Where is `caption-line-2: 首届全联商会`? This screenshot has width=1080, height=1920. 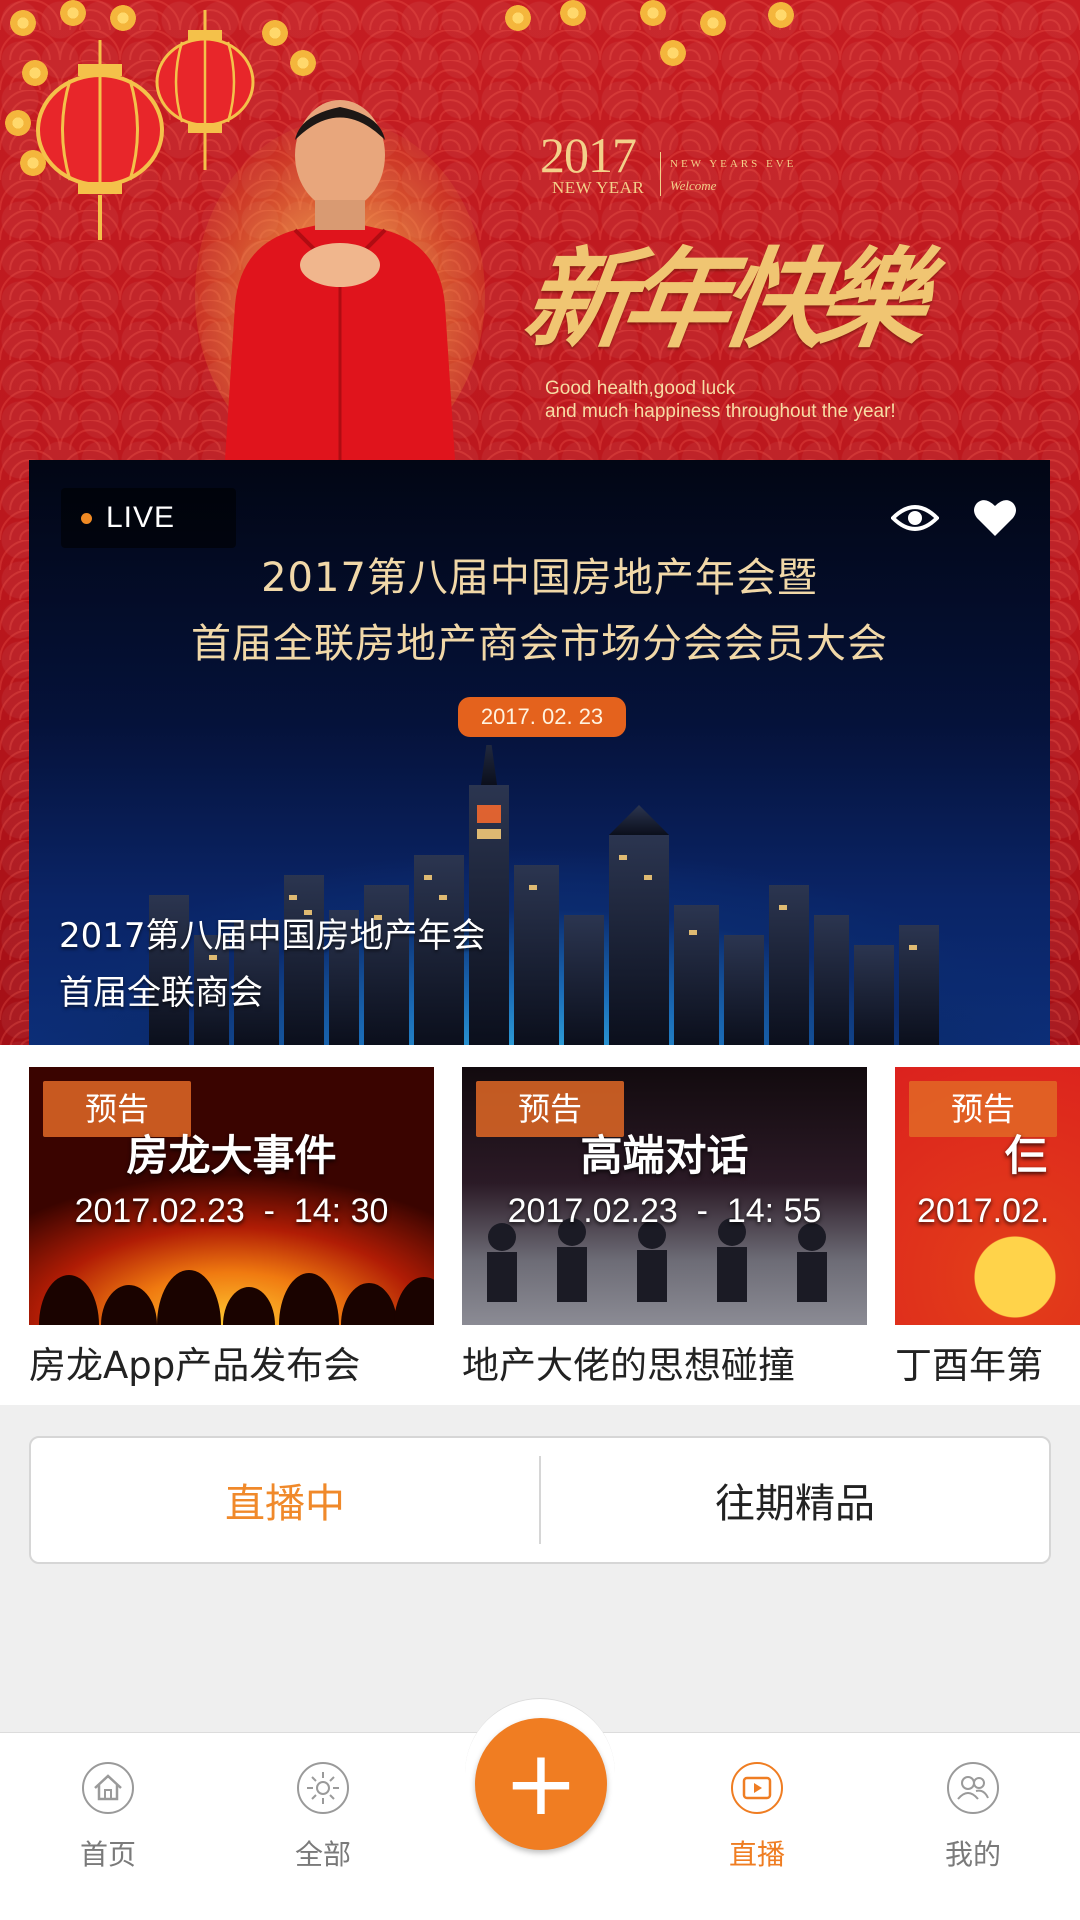
caption-line-2: 首届全联商会 is located at coordinates (161, 993).